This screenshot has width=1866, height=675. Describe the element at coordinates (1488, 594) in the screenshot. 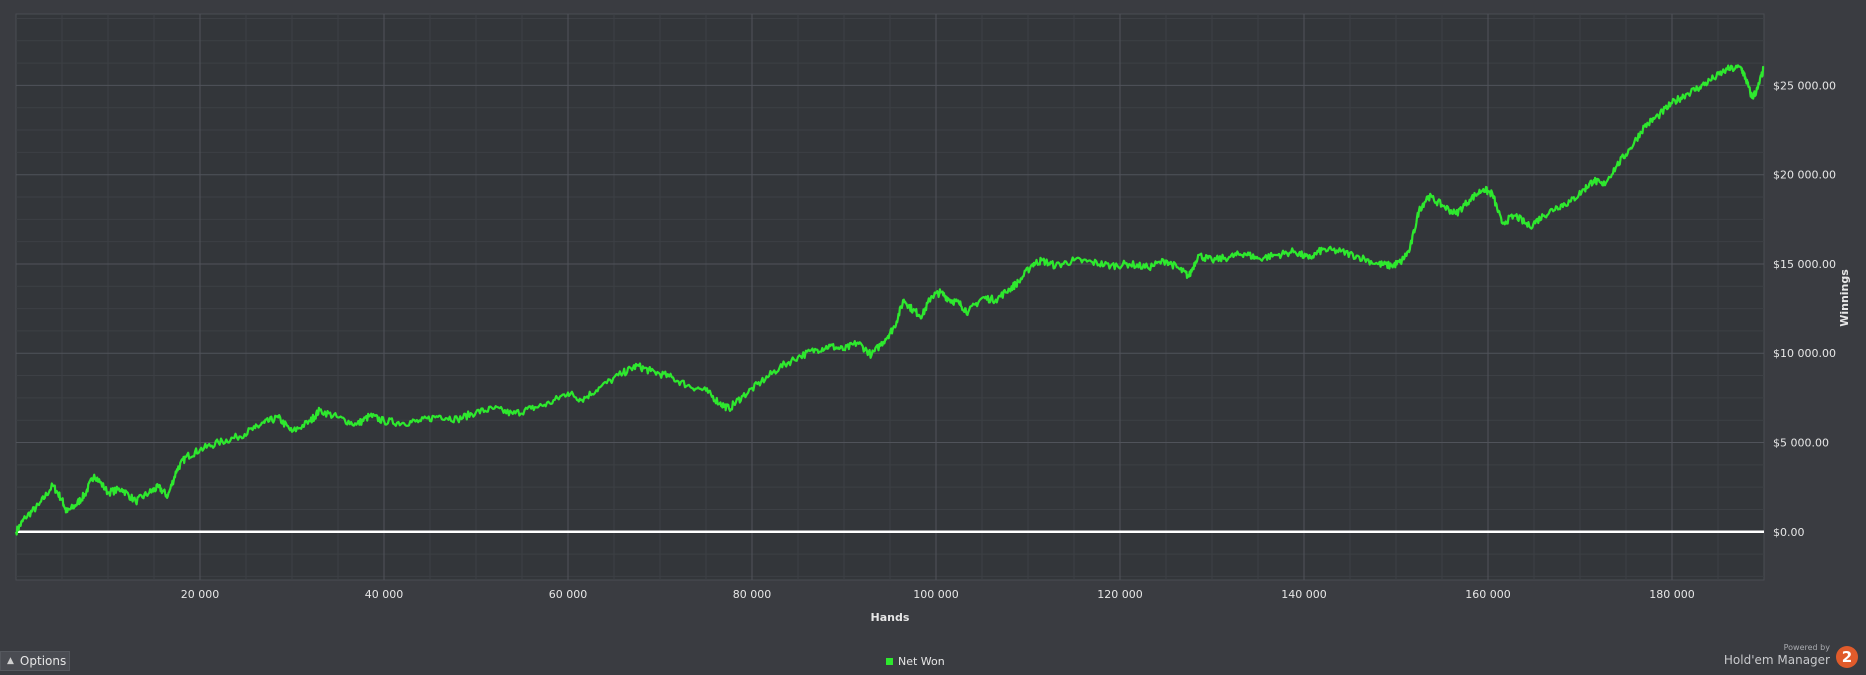

I see `x-tick-label: 160 000` at that location.